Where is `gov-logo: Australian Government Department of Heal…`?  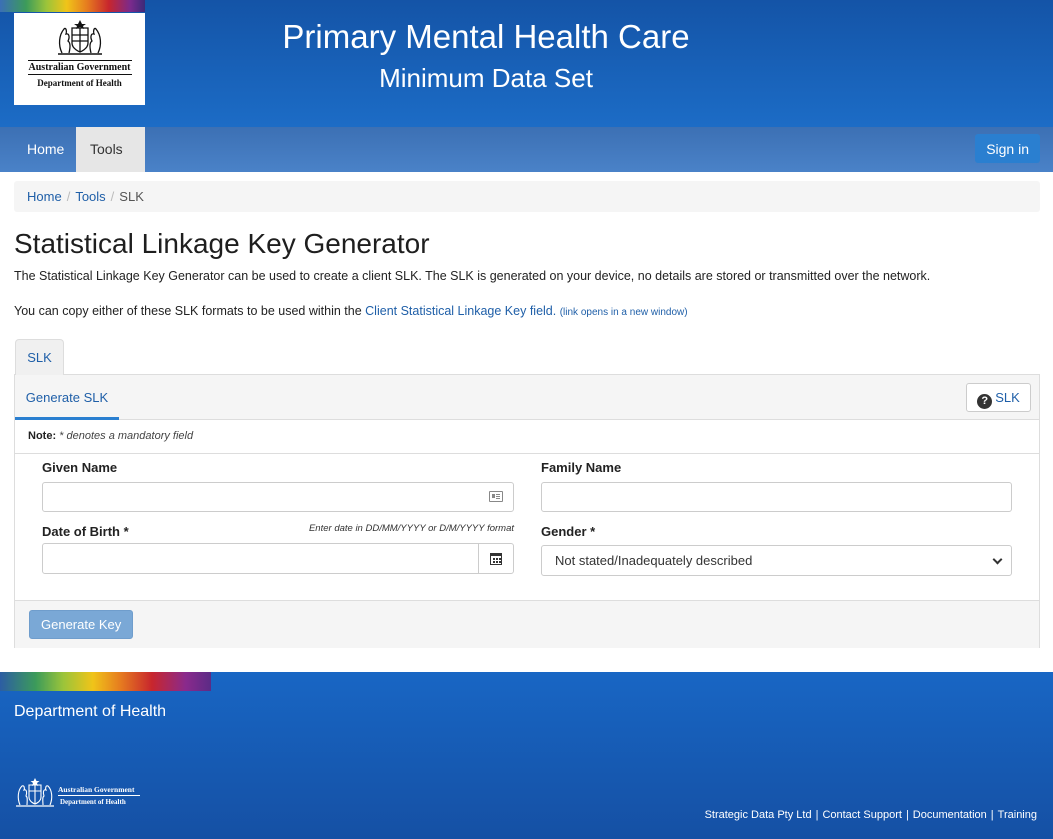
gov-logo: Australian Government Department of Heal… is located at coordinates (79, 59).